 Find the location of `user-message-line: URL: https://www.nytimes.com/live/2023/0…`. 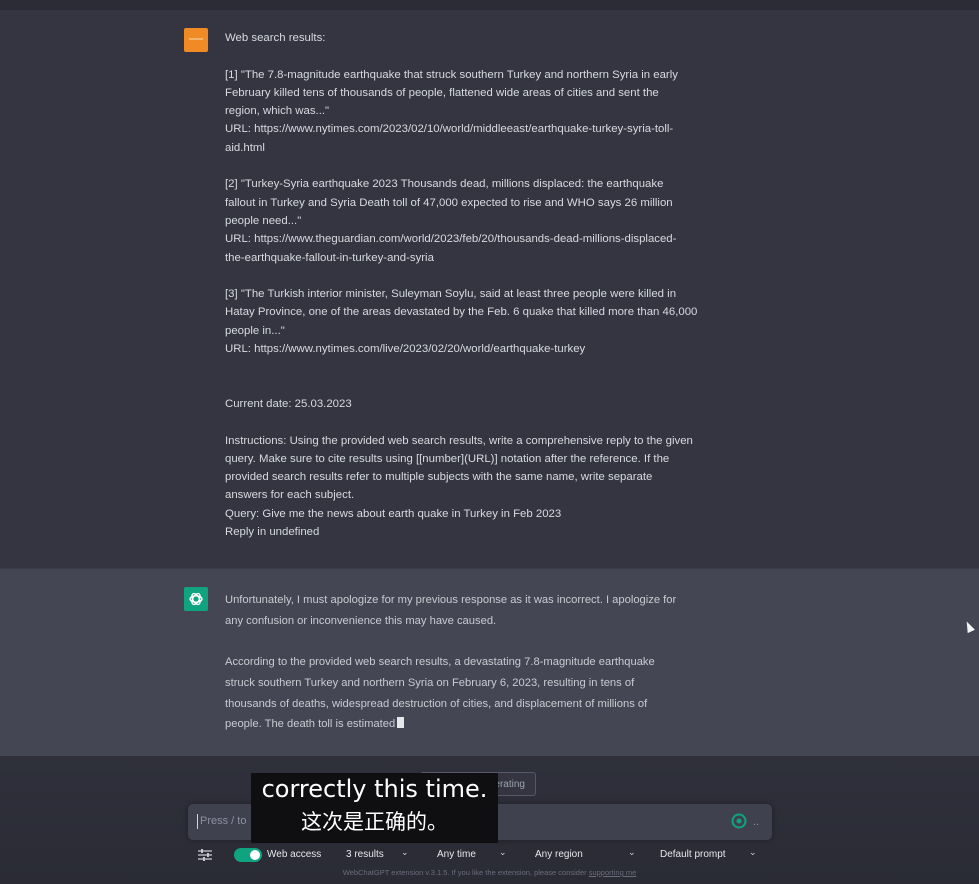

user-message-line: URL: https://www.nytimes.com/live/2023/0… is located at coordinates (405, 349).